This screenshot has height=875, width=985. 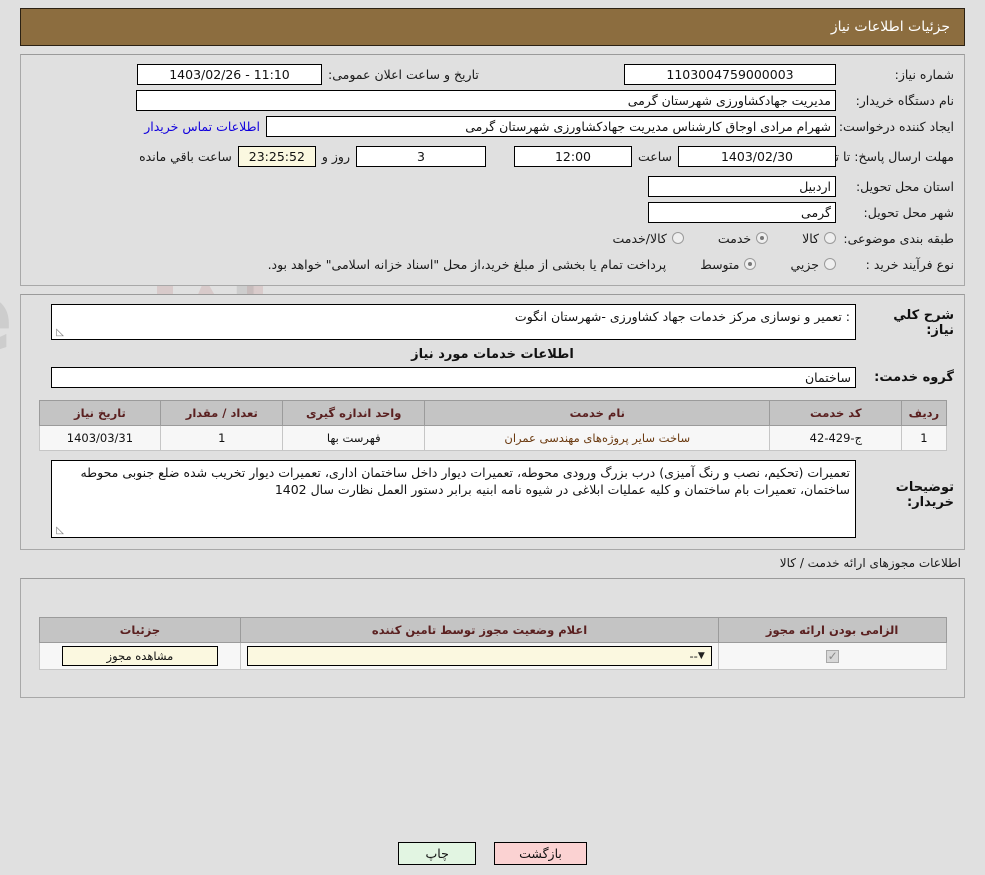 What do you see at coordinates (832, 630) in the screenshot?
I see `th-license-required: الزامی بودن ارائه مجوز` at bounding box center [832, 630].